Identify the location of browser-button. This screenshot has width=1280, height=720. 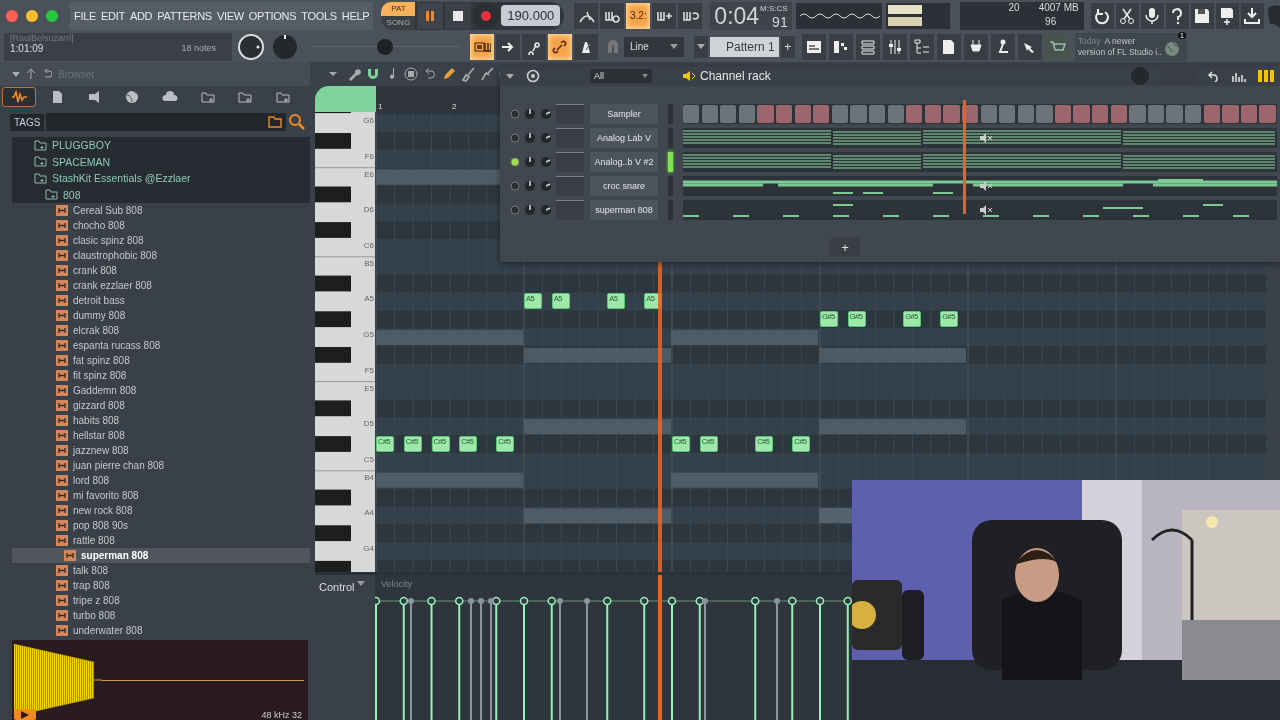
(921, 46).